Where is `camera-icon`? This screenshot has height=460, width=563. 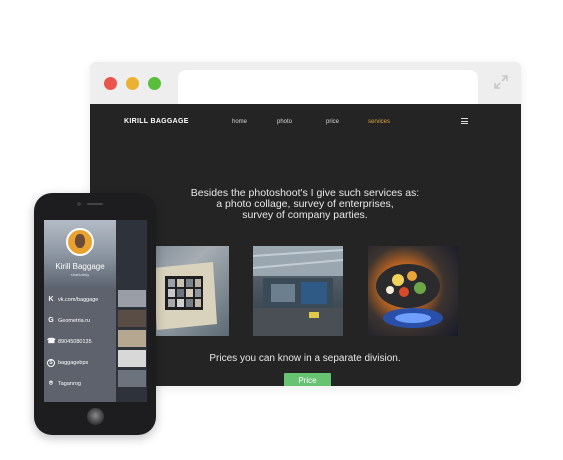
camera-icon is located at coordinates (79, 204).